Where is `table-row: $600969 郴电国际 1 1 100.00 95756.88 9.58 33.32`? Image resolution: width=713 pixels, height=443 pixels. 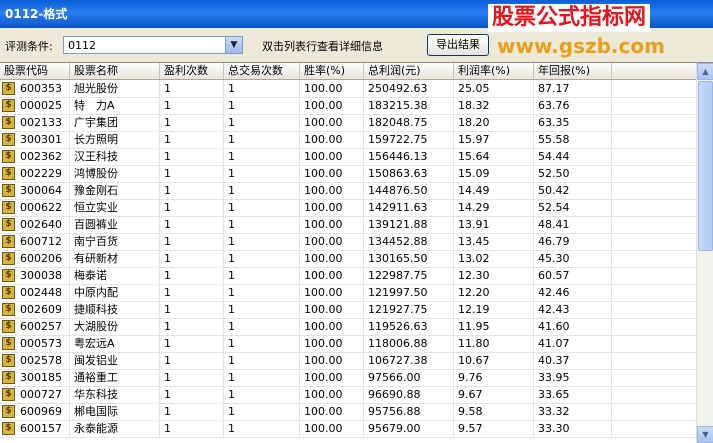 table-row: $600969 郴电国际 1 1 100.00 95756.88 9.58 33.32 is located at coordinates (348, 412).